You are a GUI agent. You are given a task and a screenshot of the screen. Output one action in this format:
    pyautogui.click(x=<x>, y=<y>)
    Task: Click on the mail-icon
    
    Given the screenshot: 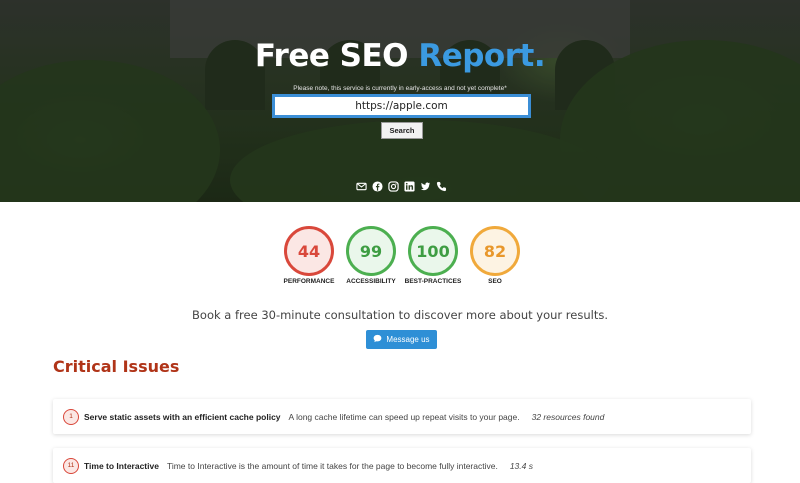 What is the action you would take?
    pyautogui.click(x=361, y=186)
    